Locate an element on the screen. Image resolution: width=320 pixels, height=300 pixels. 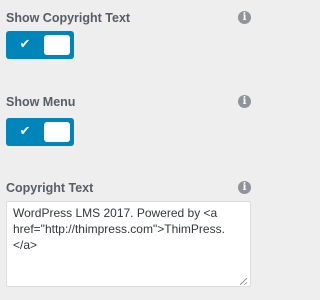
resize-grip-icon is located at coordinates (243, 281).